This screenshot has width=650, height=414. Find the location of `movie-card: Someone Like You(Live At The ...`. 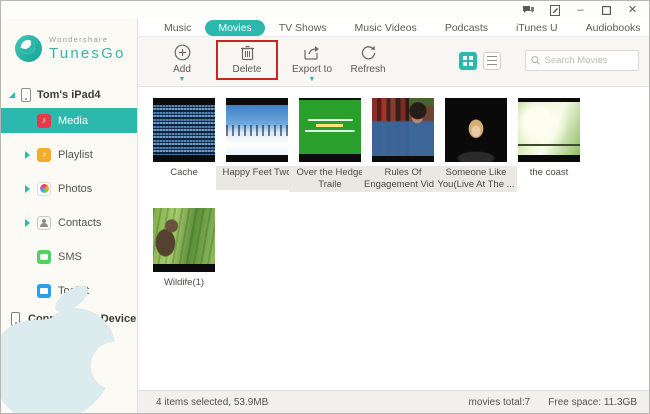

movie-card: Someone Like You(Live At The ... is located at coordinates (476, 145).